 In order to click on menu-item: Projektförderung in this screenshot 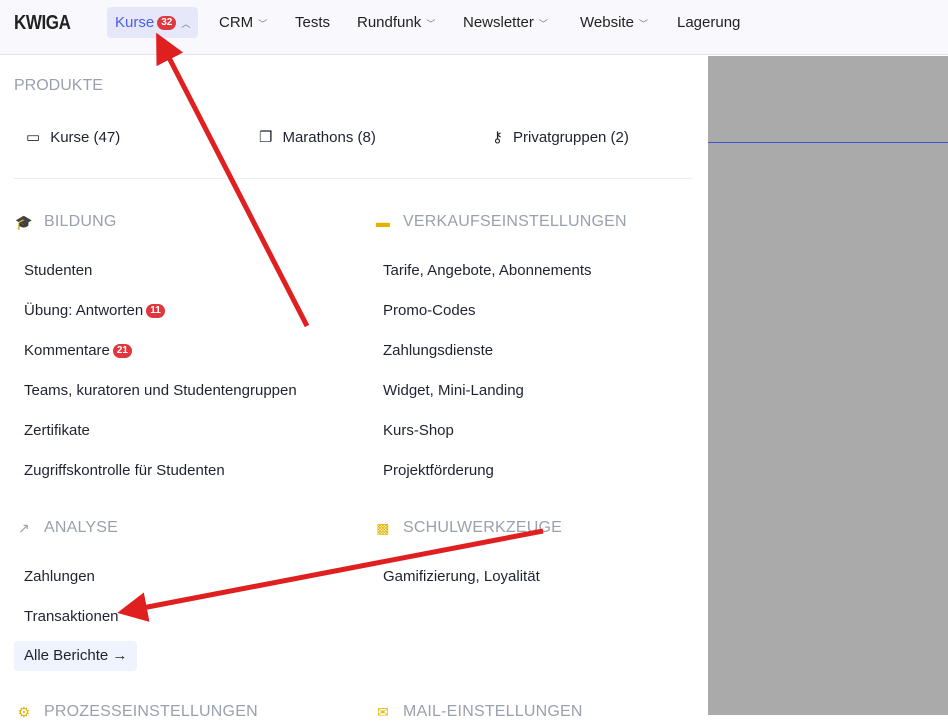, I will do `click(438, 470)`.